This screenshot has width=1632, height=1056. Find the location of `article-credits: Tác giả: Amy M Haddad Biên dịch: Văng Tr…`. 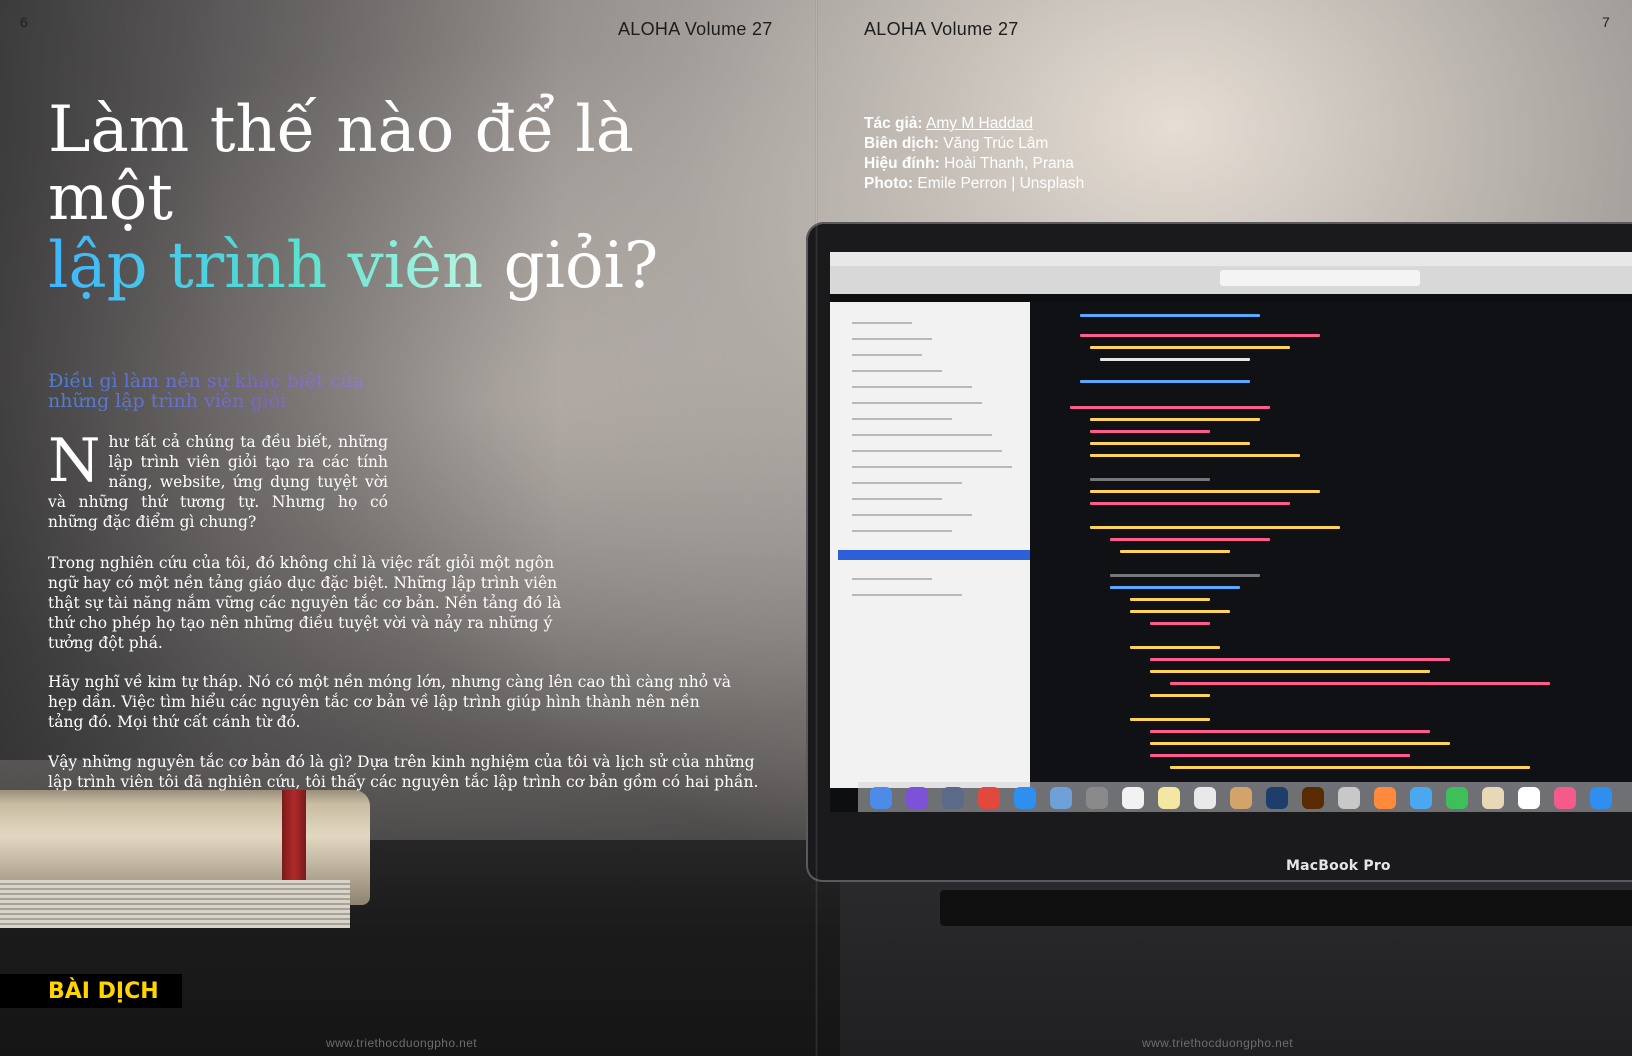

article-credits: Tác giả: Amy M Haddad Biên dịch: Văng Tr… is located at coordinates (974, 154).